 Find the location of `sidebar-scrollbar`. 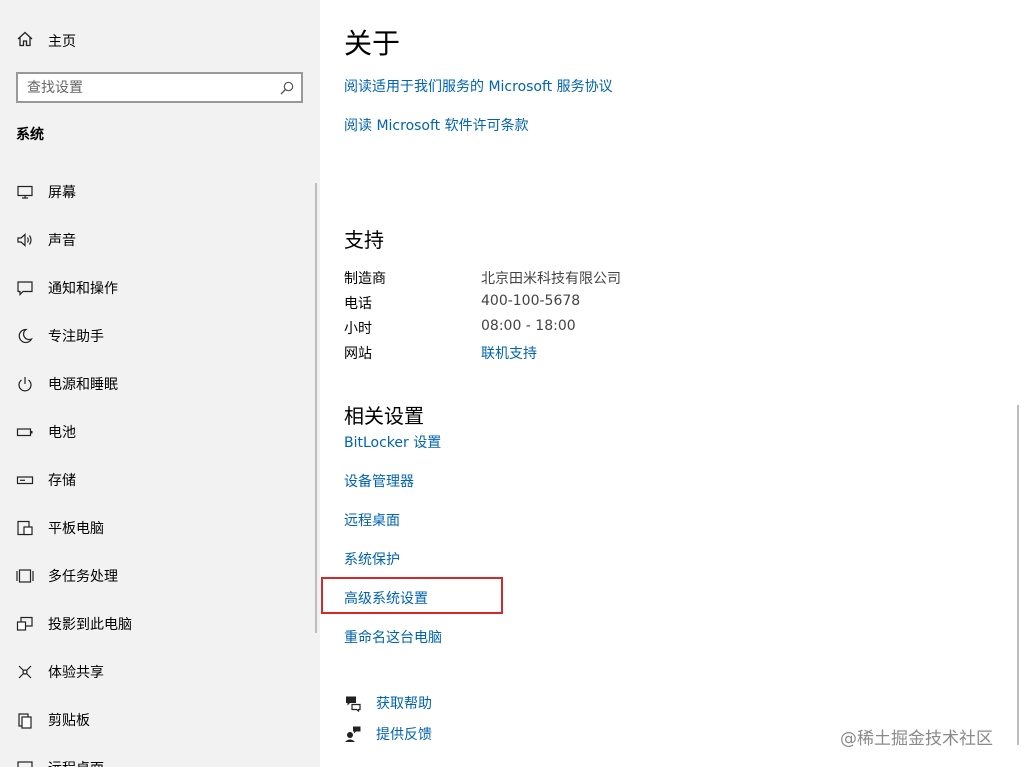

sidebar-scrollbar is located at coordinates (316, 408).